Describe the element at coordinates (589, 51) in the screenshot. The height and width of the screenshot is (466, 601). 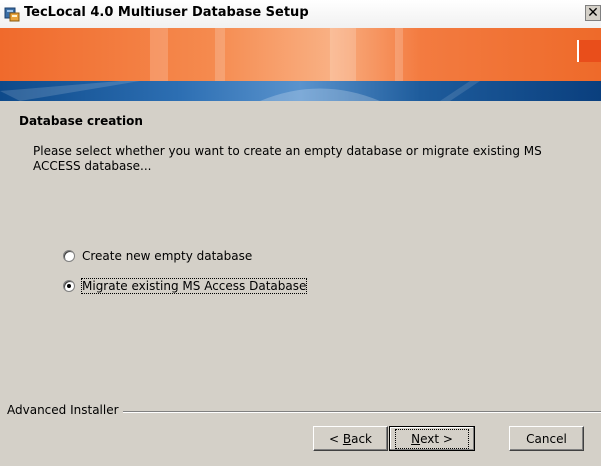
I see `teccom-logo-icon` at that location.